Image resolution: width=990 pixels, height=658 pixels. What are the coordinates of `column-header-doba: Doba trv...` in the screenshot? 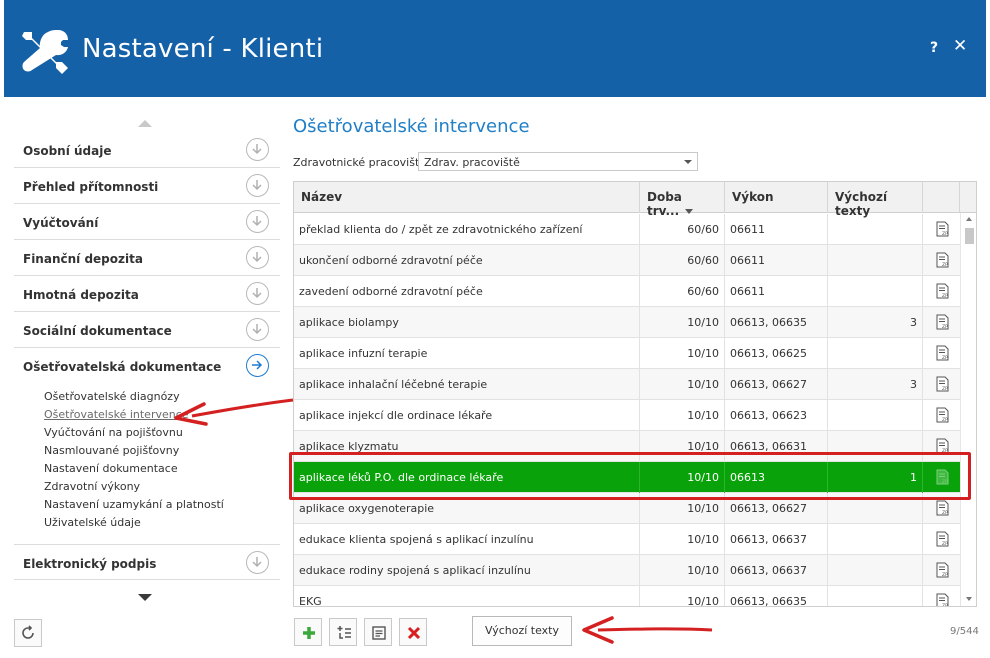 It's located at (682, 200).